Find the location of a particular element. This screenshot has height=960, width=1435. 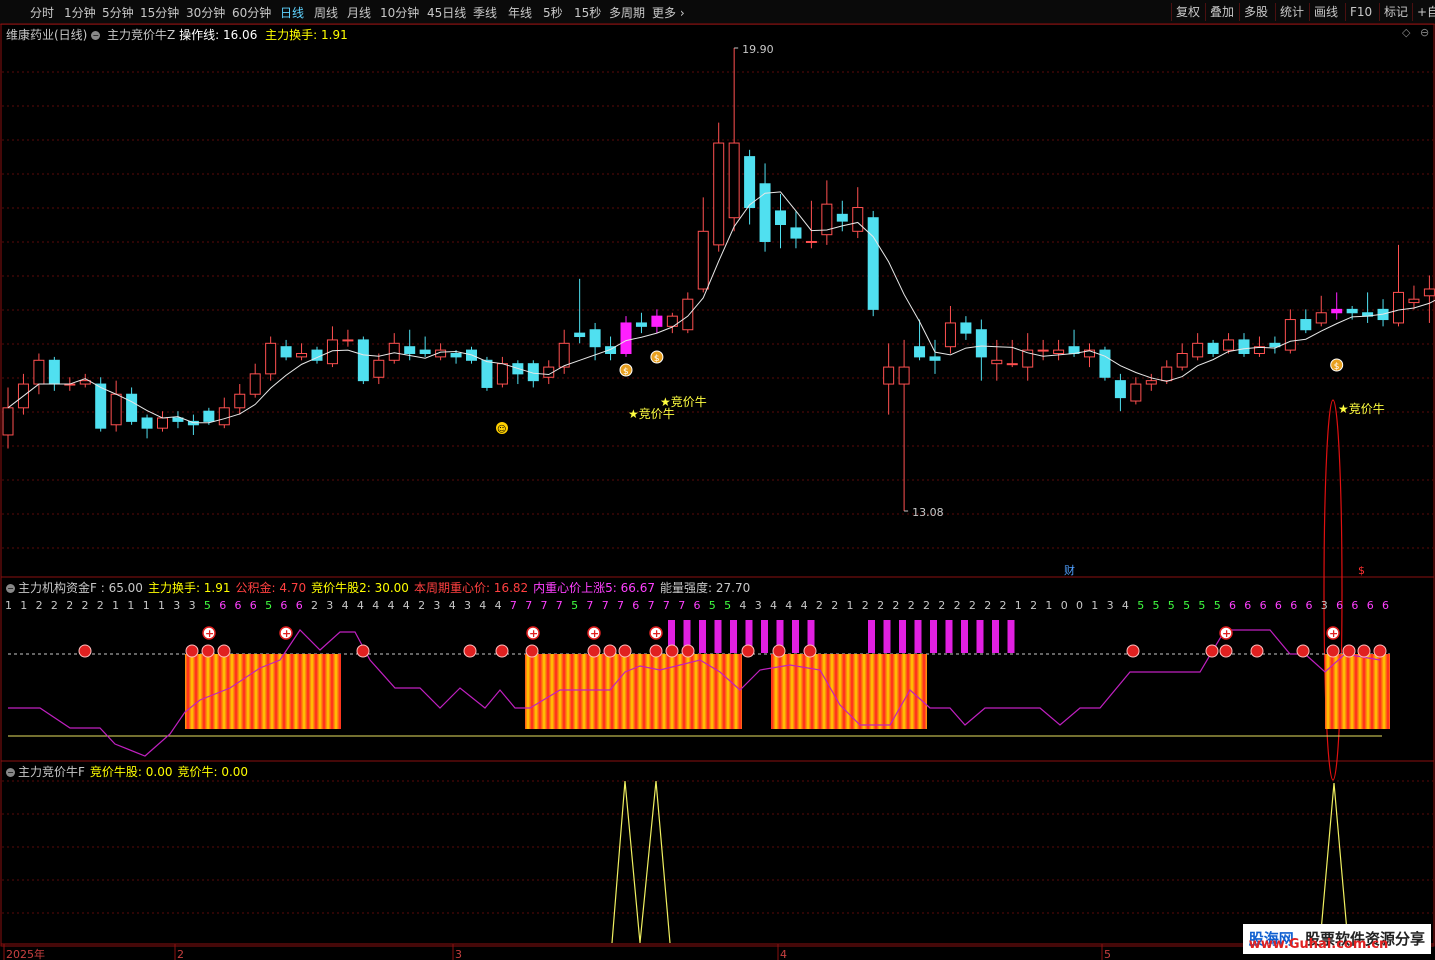

axis-label: 2 is located at coordinates (180, 954).